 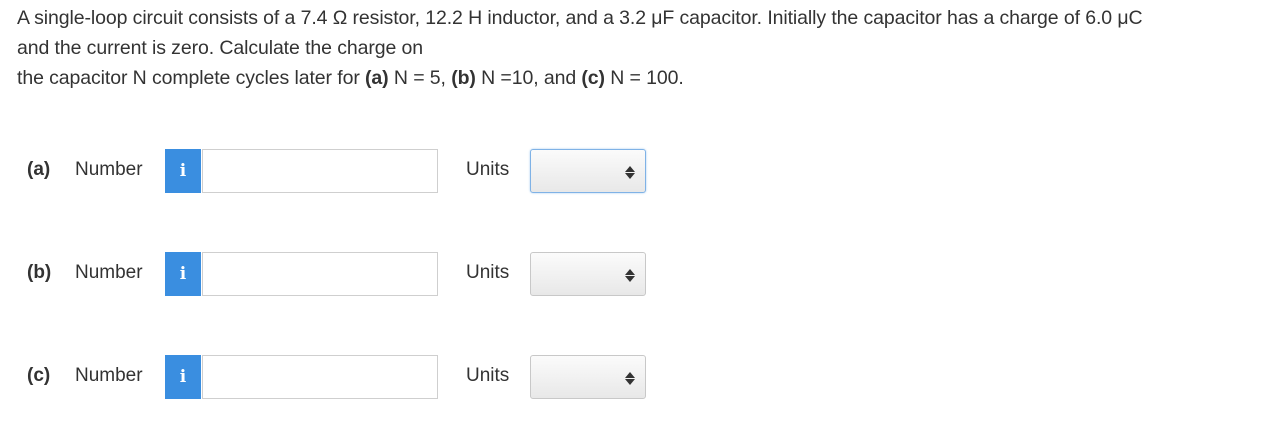 I want to click on units-label-b: Units, so click(x=488, y=272).